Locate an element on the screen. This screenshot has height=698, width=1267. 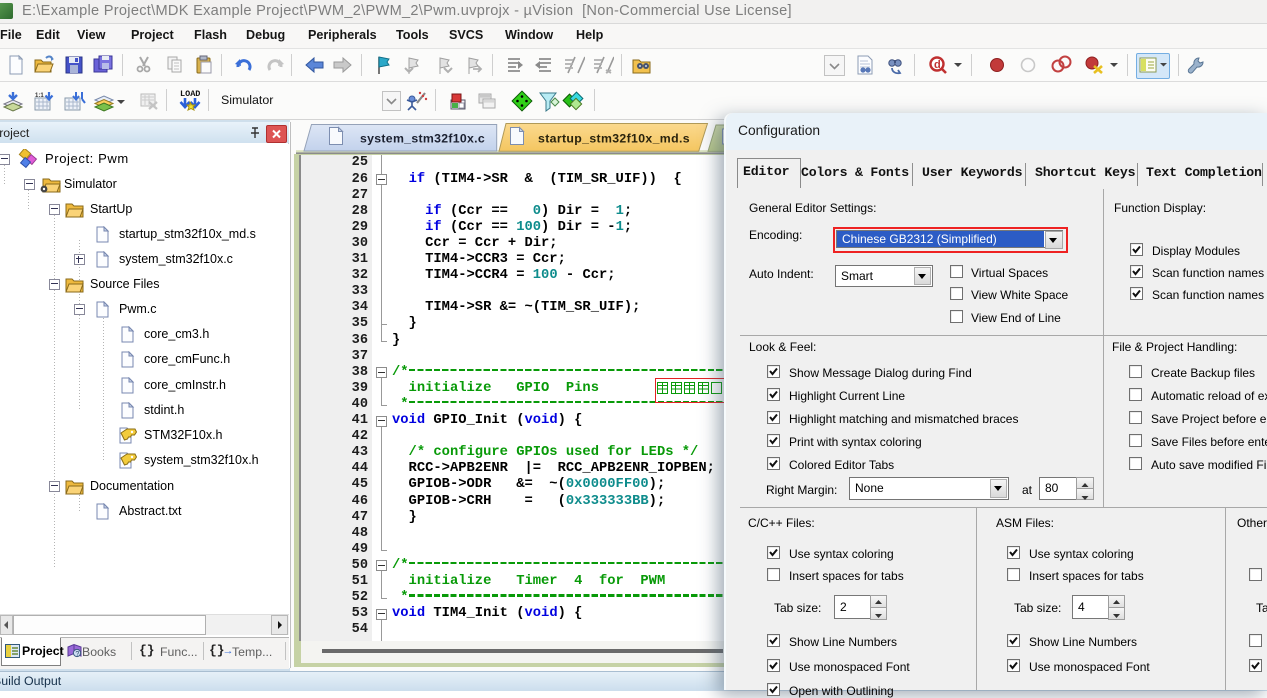
svg-text: 1:1 is located at coordinates (39, 96).